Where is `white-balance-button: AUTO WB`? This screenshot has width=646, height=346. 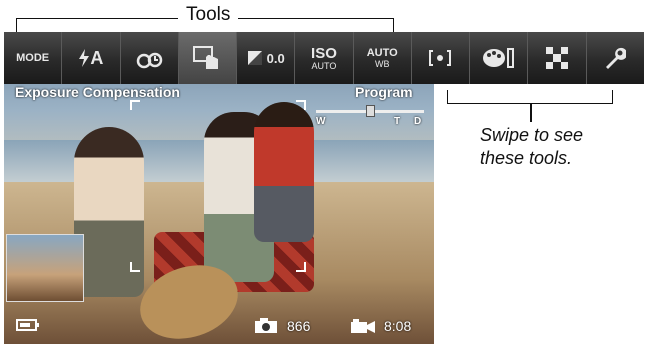
white-balance-button: AUTO WB is located at coordinates (383, 58).